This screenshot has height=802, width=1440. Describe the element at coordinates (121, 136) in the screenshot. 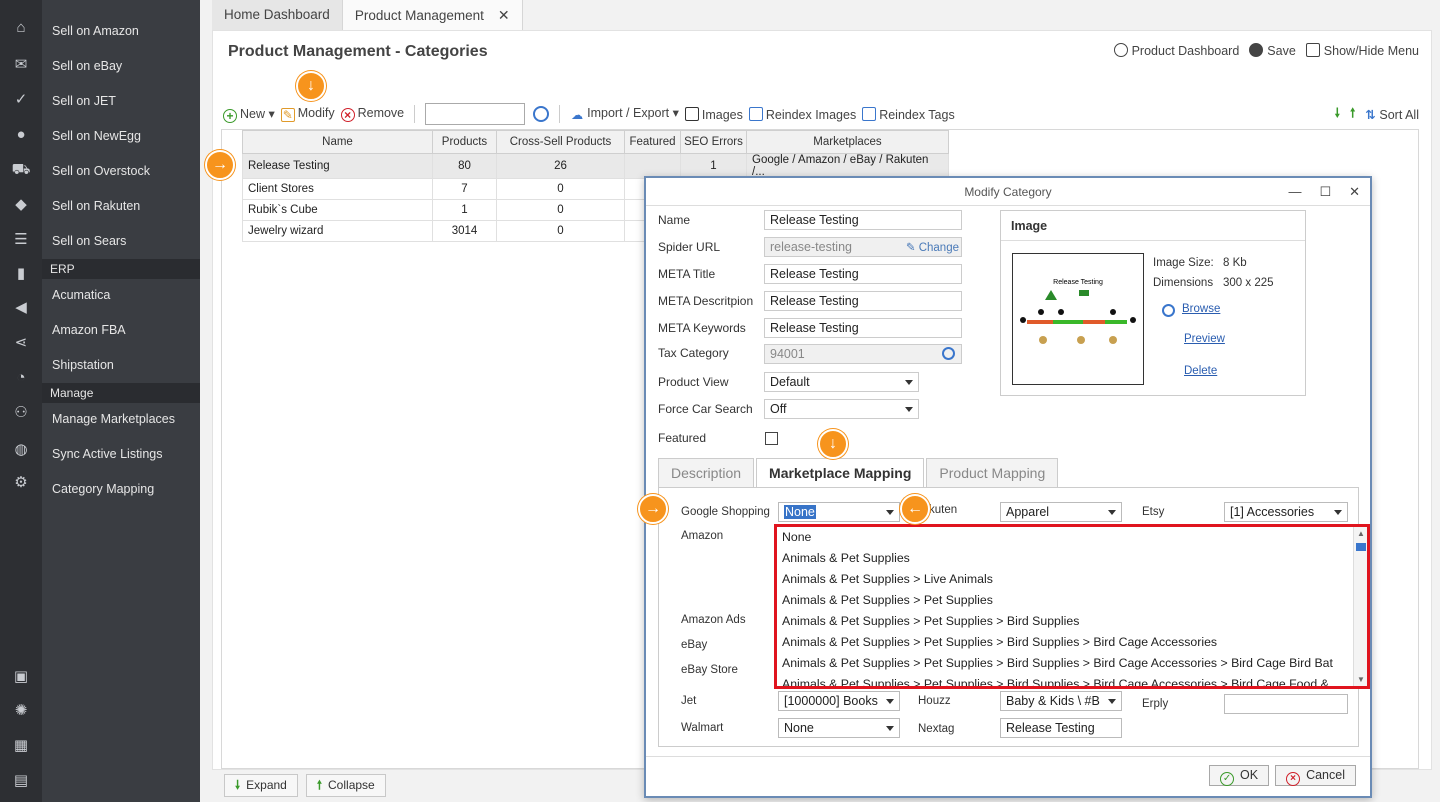

I see `sidebar-item-newegg: Sell on NewEgg` at that location.